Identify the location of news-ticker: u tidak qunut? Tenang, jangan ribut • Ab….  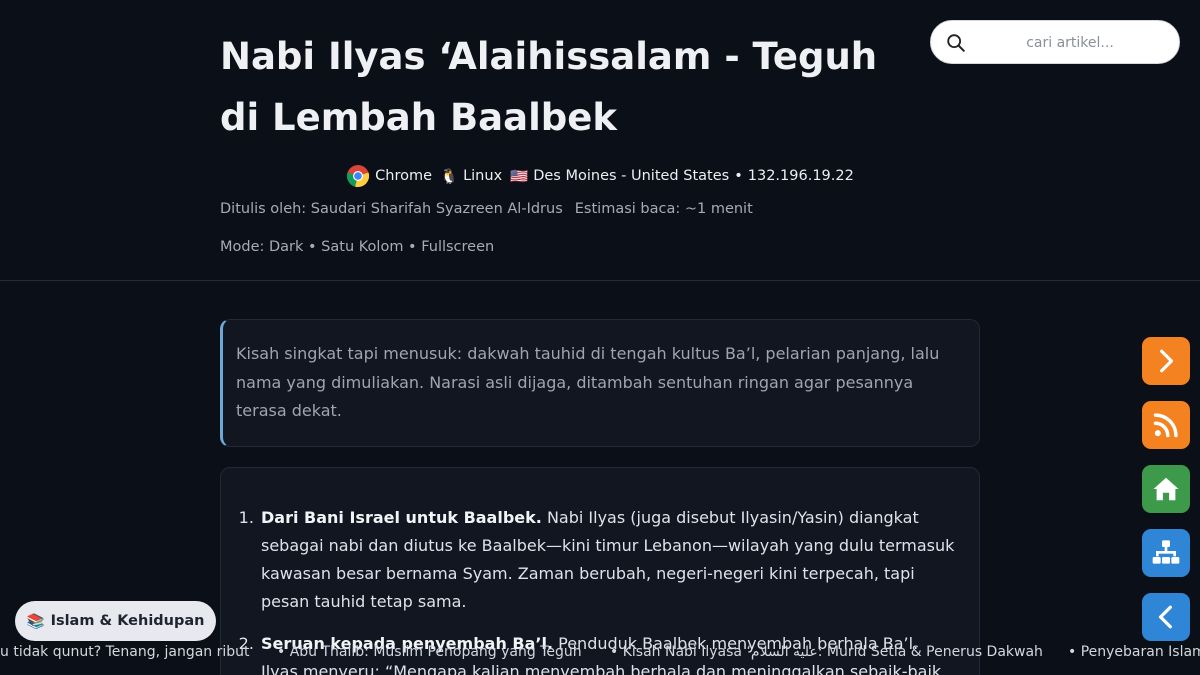
(600, 653).